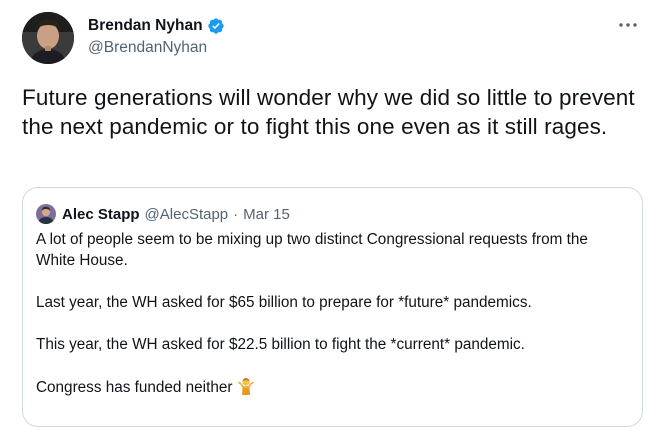 This screenshot has height=427, width=651. I want to click on quoted-author-handle: @AlecStapp, so click(187, 214).